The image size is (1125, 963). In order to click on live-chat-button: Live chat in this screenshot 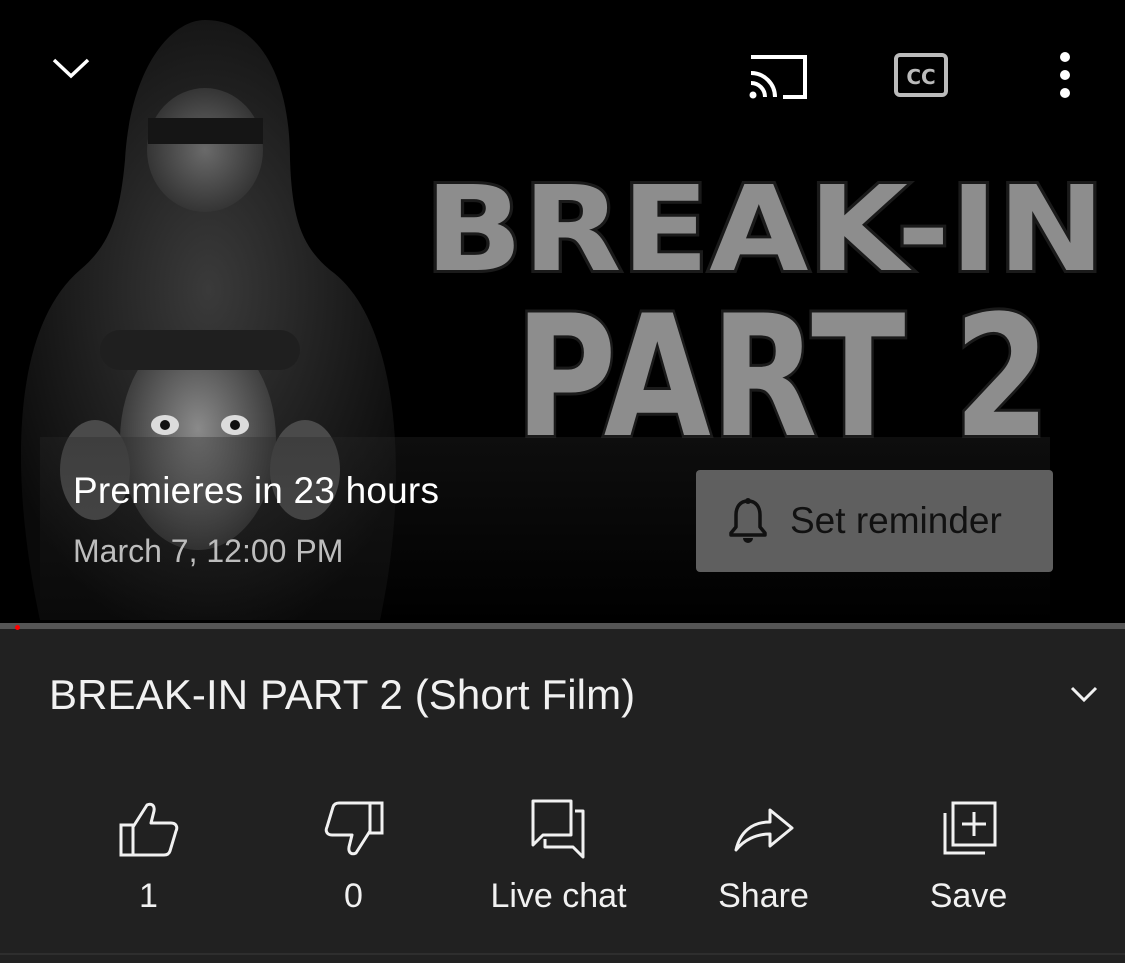, I will do `click(558, 855)`.